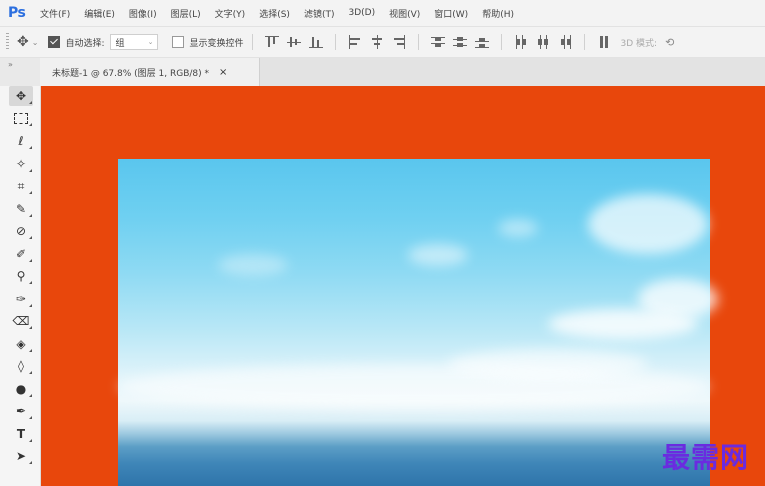  Describe the element at coordinates (17, 13) in the screenshot. I see `photoshop-logo: Ps` at that location.